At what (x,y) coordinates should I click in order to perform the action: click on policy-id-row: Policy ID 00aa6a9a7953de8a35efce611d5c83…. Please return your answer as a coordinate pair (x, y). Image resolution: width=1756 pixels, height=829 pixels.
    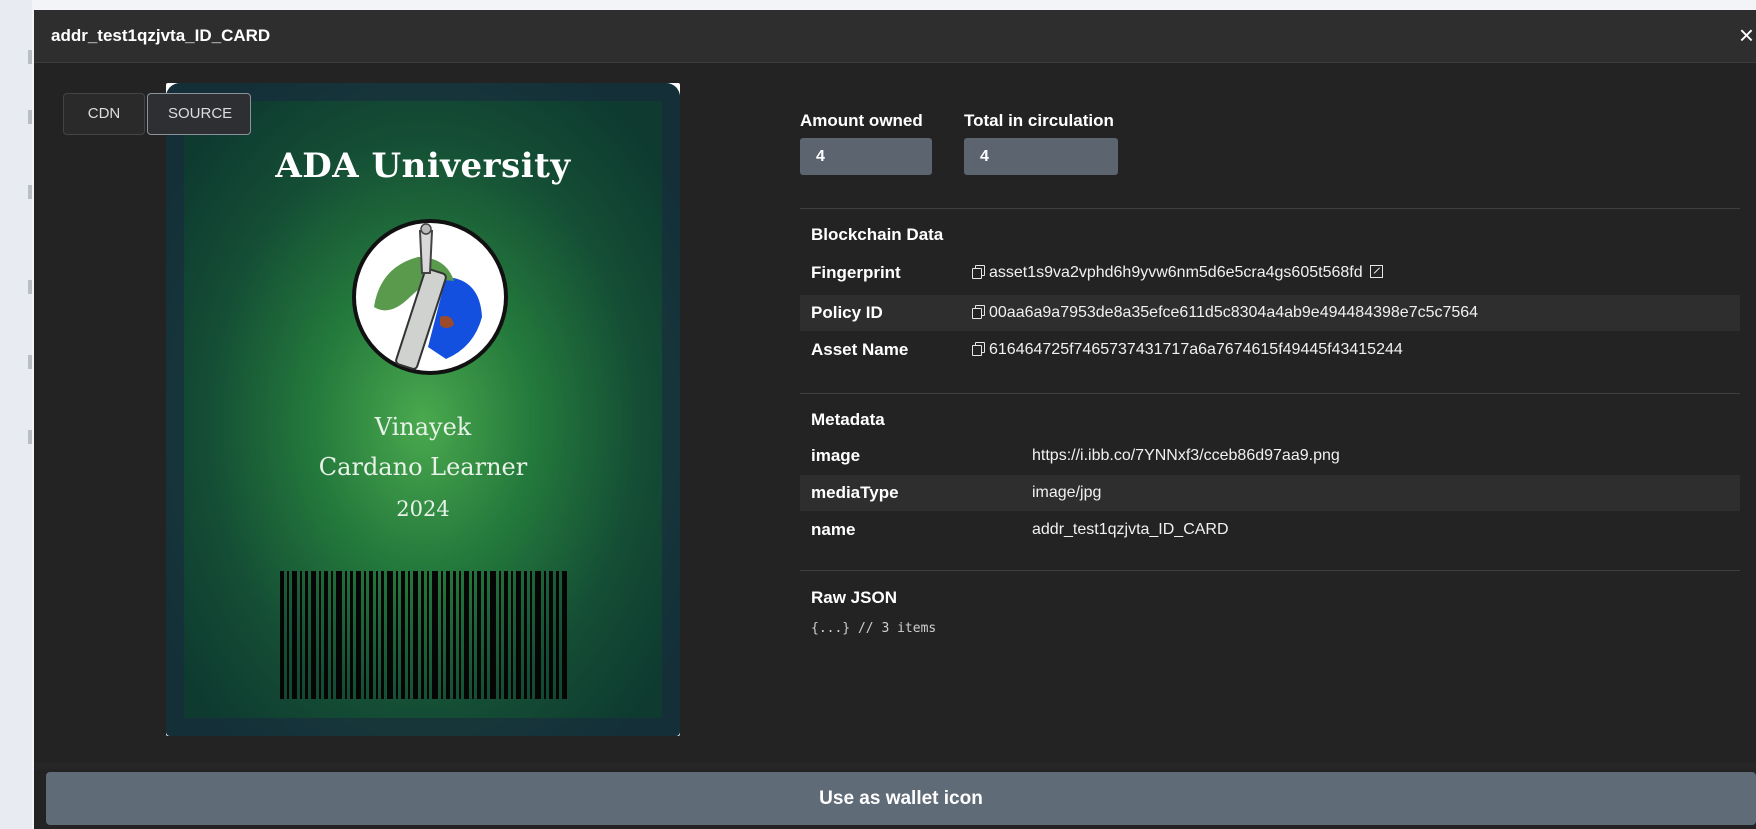
    Looking at the image, I should click on (1270, 313).